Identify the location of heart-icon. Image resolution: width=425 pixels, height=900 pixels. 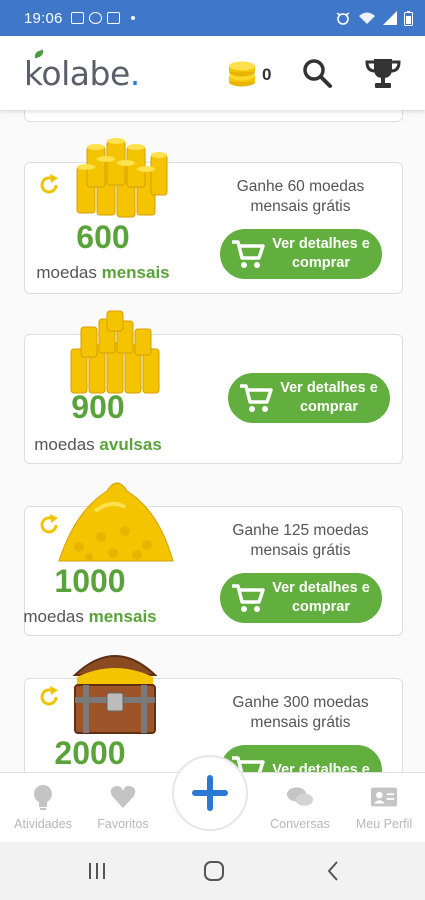
(123, 796).